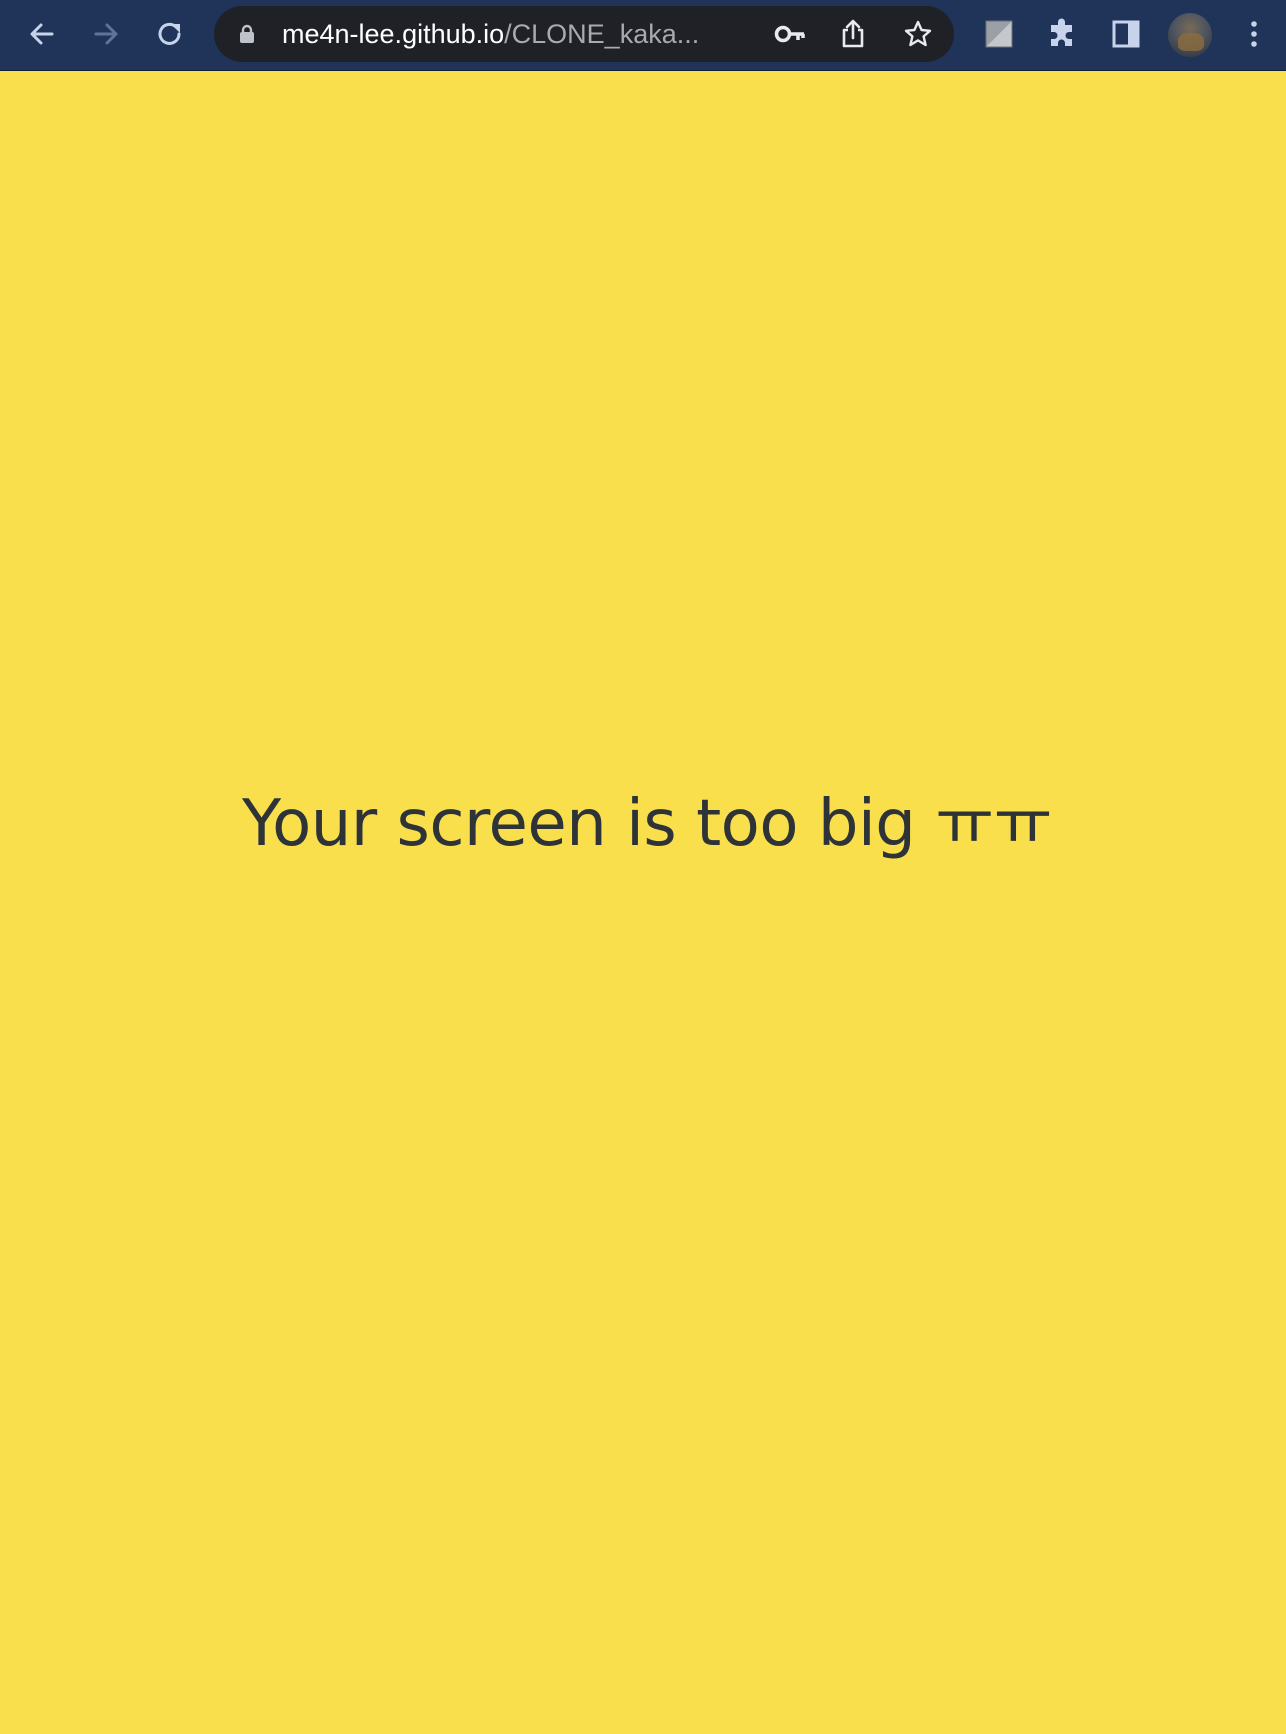 This screenshot has width=1286, height=1734. I want to click on back-button, so click(42, 34).